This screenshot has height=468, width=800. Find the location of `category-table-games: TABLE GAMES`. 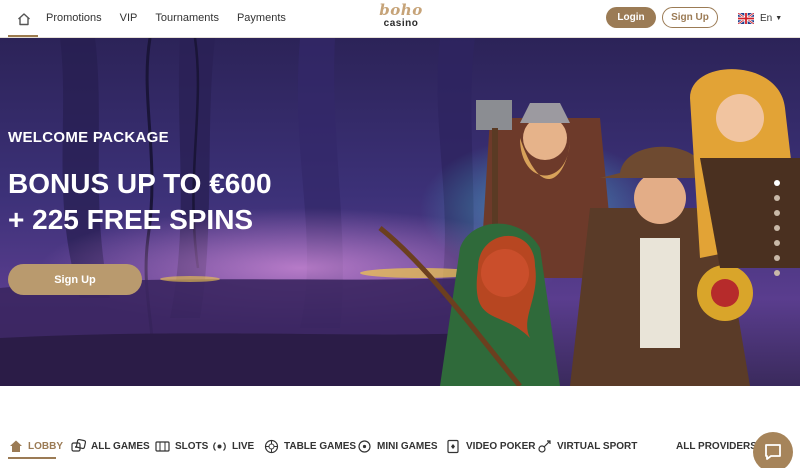

category-table-games: TABLE GAMES is located at coordinates (310, 446).